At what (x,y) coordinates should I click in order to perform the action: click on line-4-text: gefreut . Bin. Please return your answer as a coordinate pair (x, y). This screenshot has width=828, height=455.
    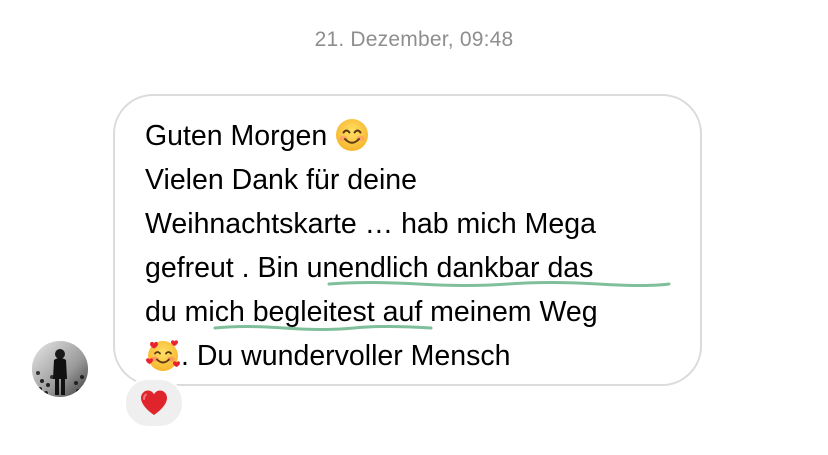
    Looking at the image, I should click on (226, 268).